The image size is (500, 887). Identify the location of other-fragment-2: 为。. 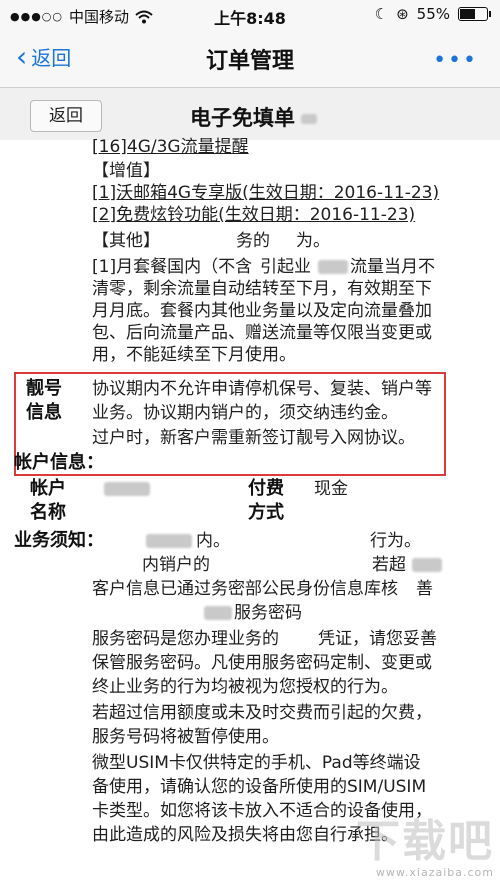
(313, 241).